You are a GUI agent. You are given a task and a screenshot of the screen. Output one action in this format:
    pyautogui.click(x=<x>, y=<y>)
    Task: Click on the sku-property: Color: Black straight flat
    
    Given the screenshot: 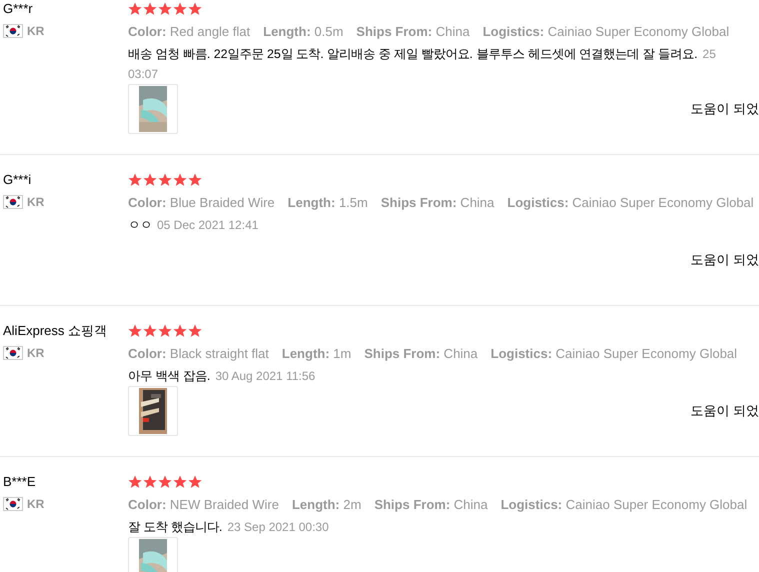 What is the action you would take?
    pyautogui.click(x=198, y=354)
    